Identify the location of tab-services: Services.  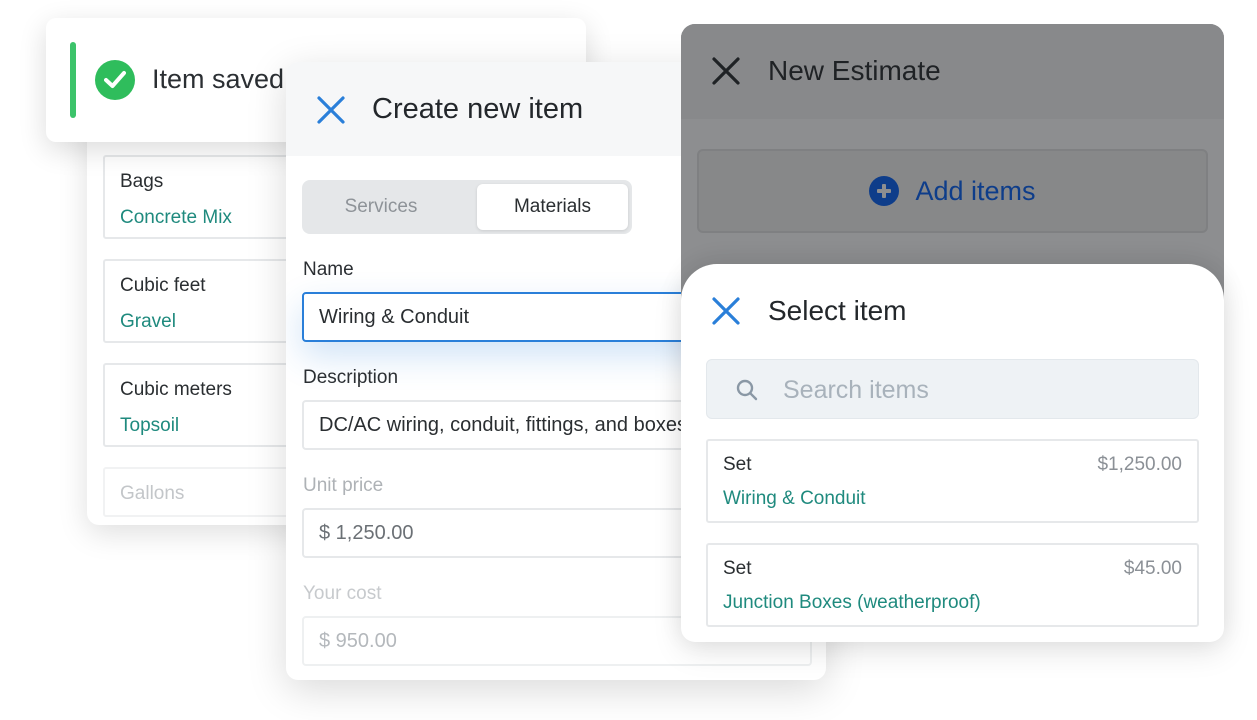
(381, 207).